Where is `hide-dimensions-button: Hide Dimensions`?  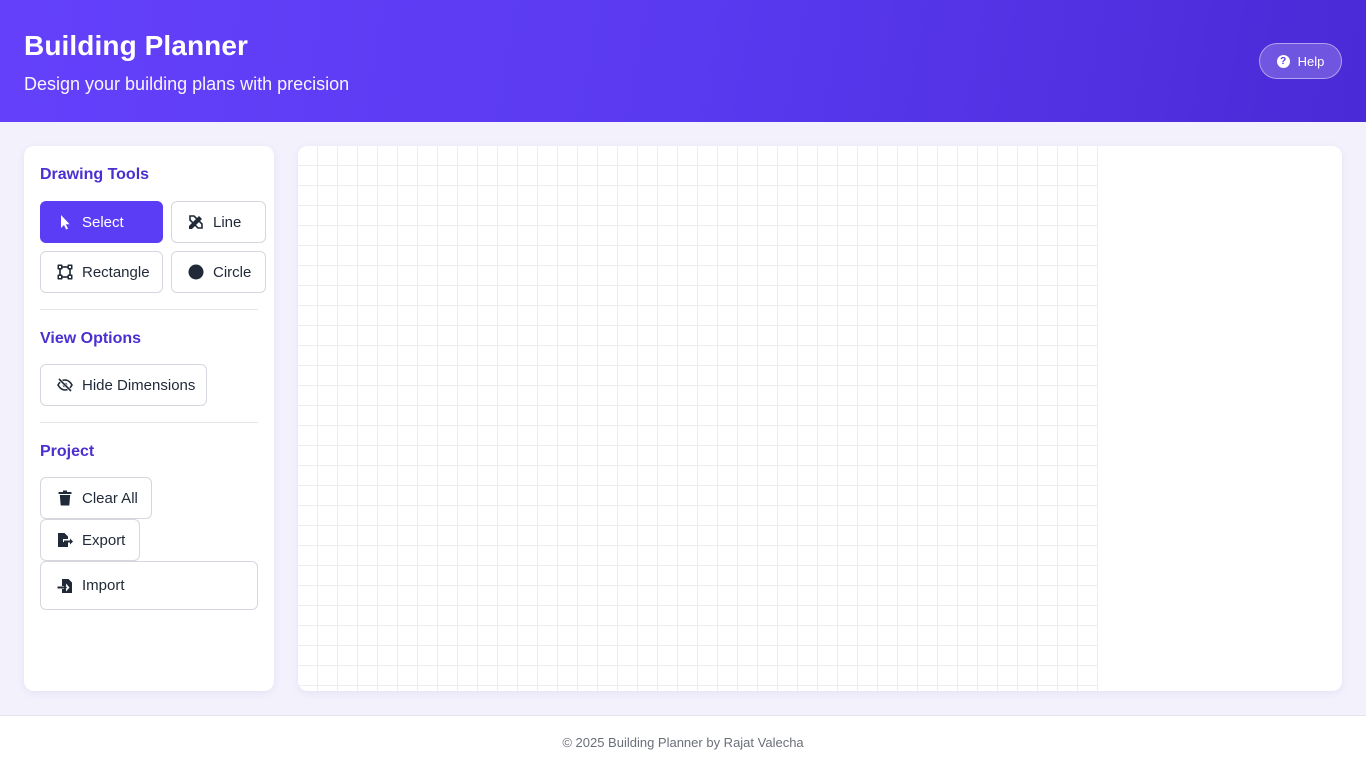
hide-dimensions-button: Hide Dimensions is located at coordinates (123, 385).